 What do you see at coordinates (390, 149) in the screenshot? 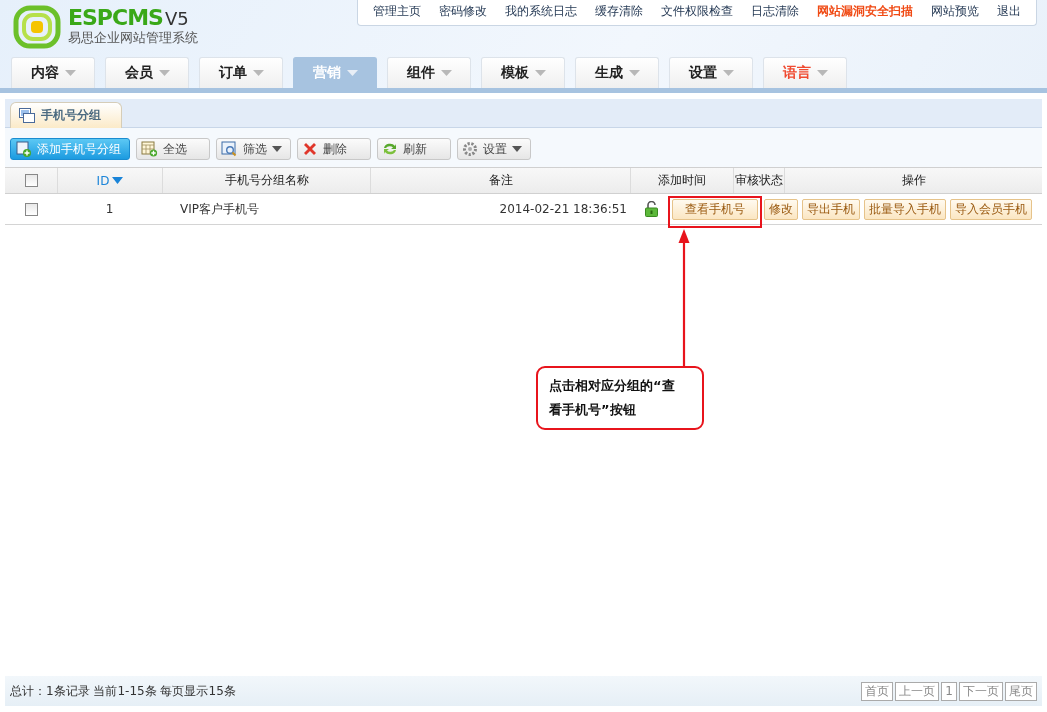
I see `refresh-icon` at bounding box center [390, 149].